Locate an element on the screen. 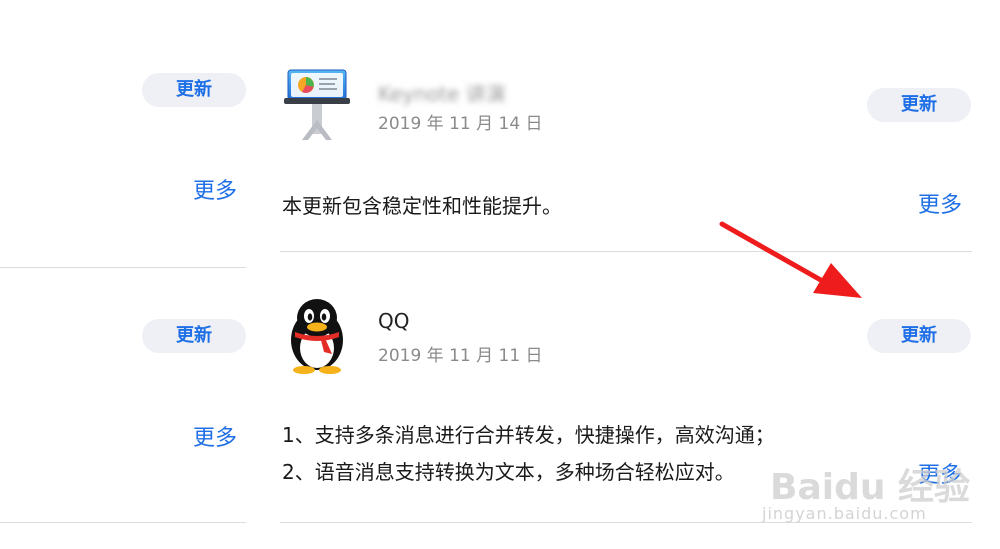 Image resolution: width=1000 pixels, height=549 pixels. watermark-url: jingyan.baidu.com is located at coordinates (844, 513).